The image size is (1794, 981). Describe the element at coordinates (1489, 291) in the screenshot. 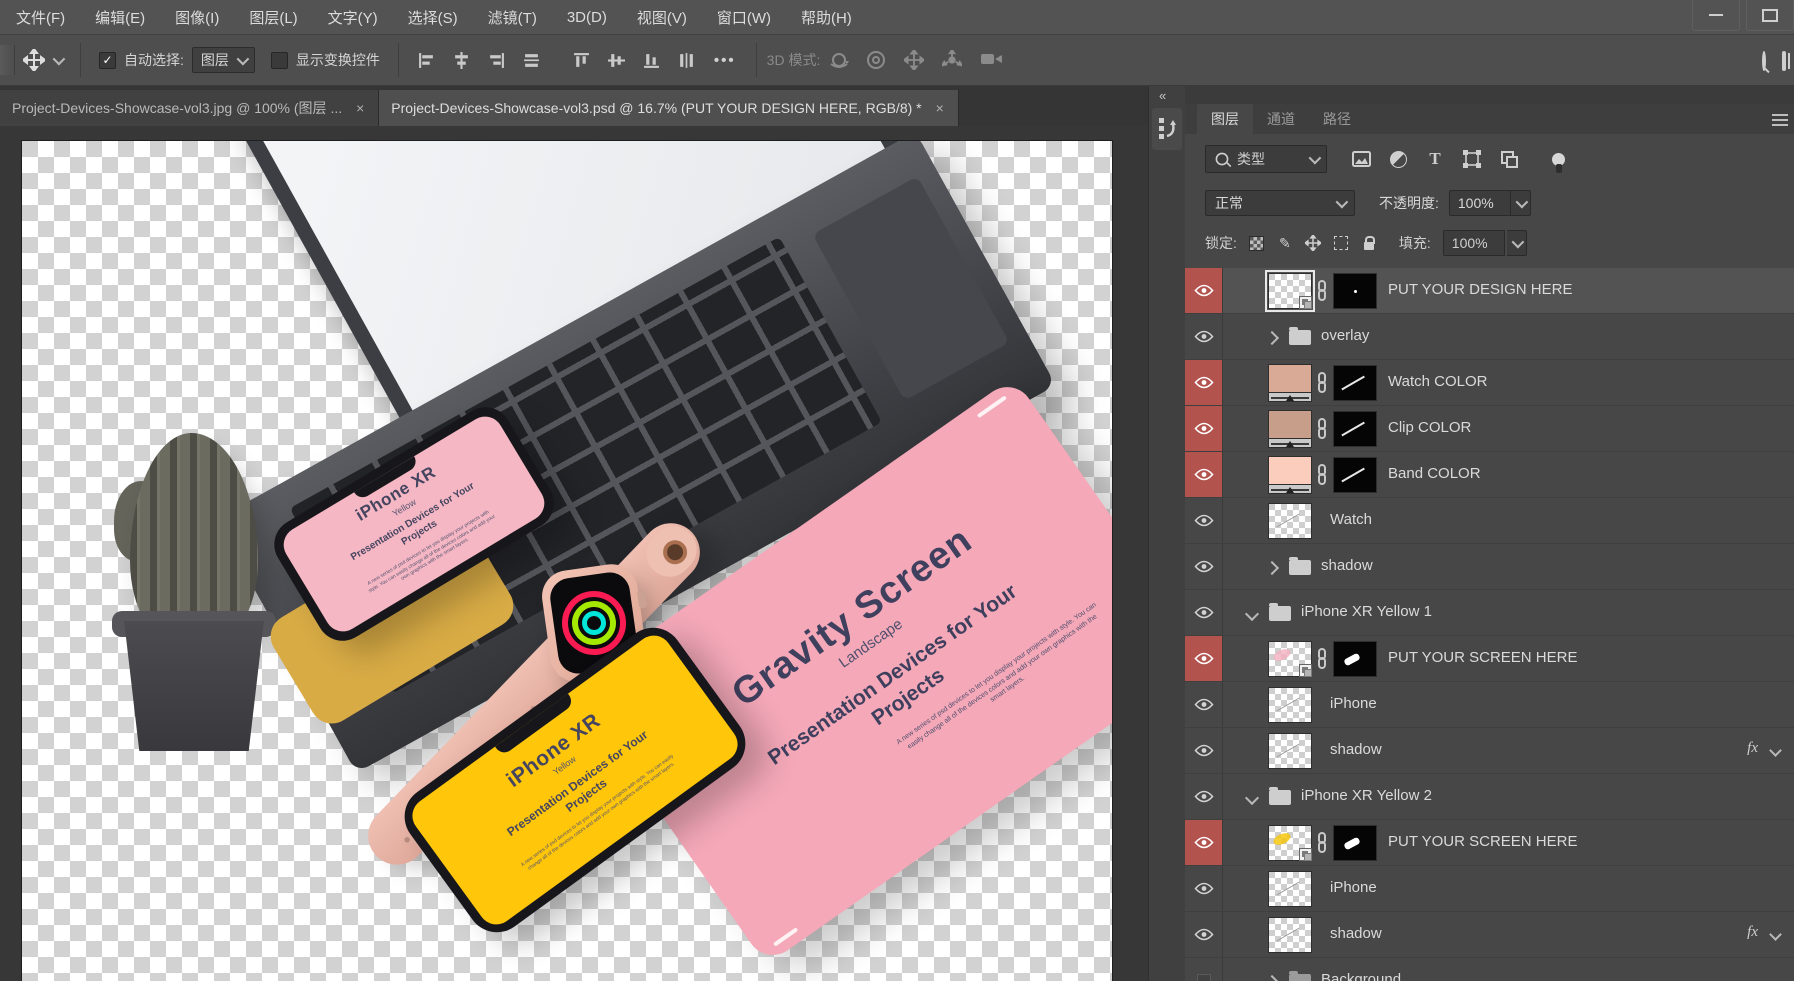

I see `layer-row-put-your-design-here: PUT YOUR DESIGN HERE` at that location.